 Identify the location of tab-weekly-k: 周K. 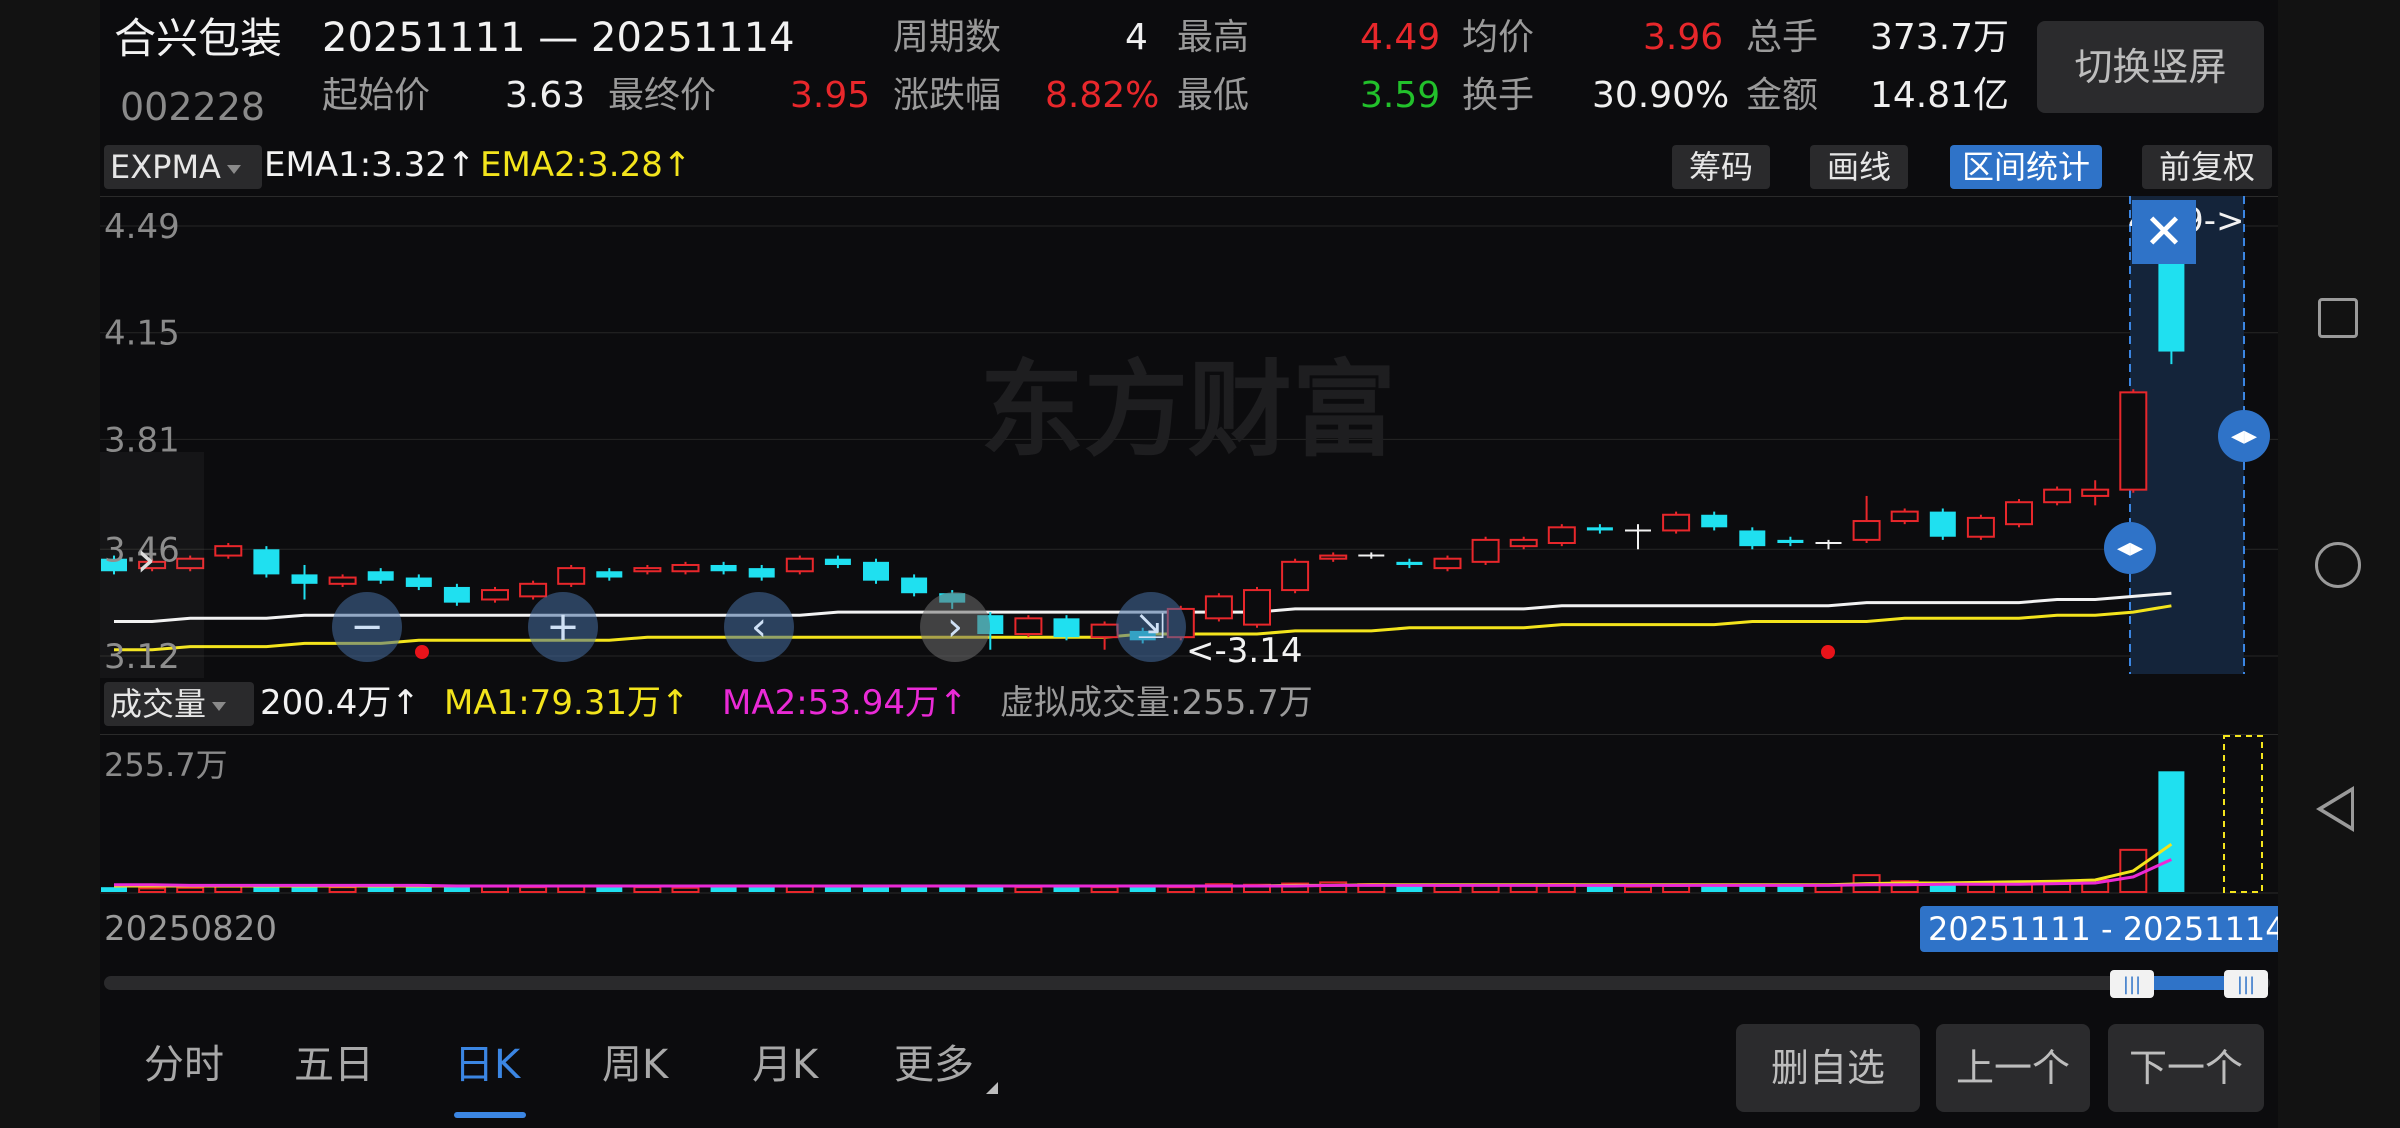
(635, 1065).